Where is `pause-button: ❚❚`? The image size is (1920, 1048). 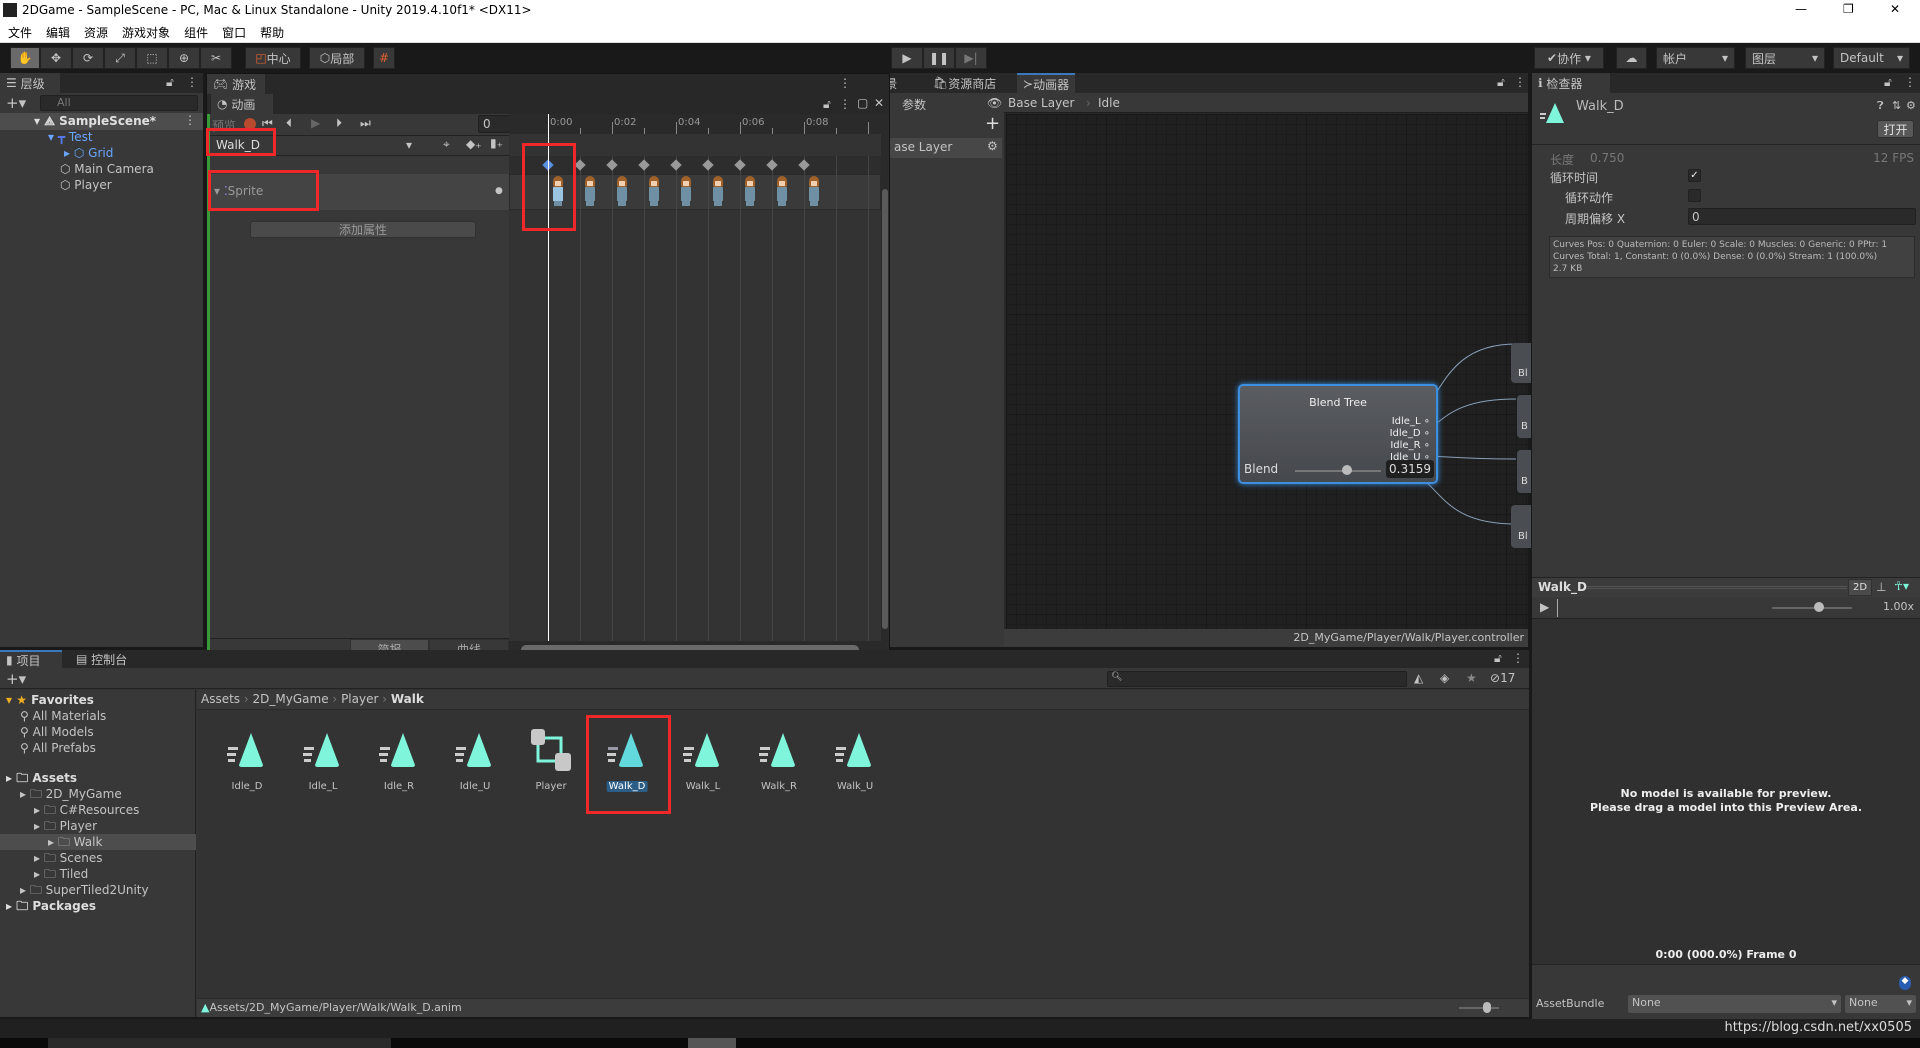
pause-button: ❚❚ is located at coordinates (939, 58).